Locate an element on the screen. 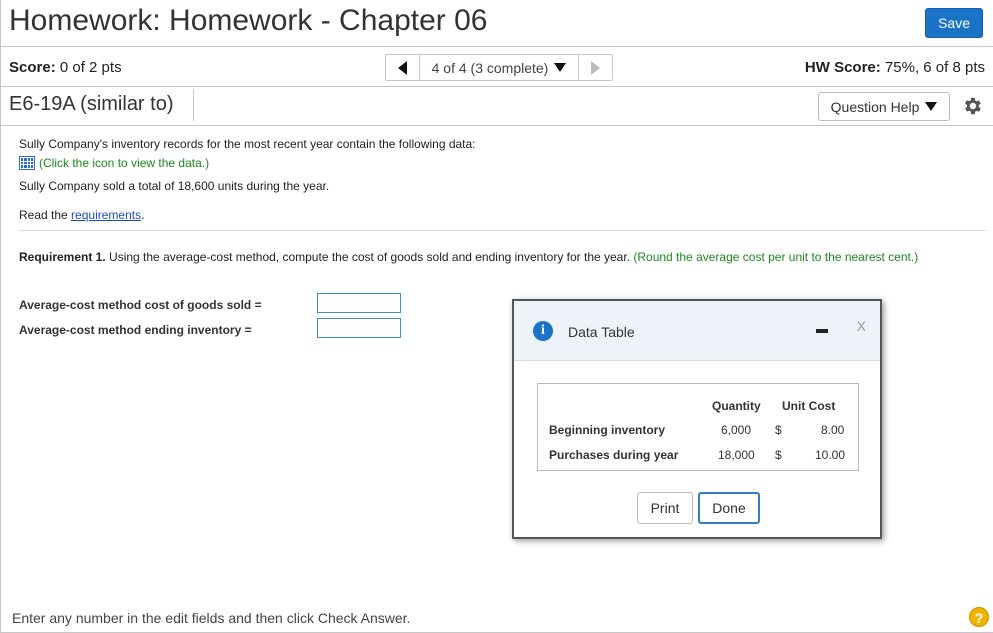  table-icon is located at coordinates (27, 163).